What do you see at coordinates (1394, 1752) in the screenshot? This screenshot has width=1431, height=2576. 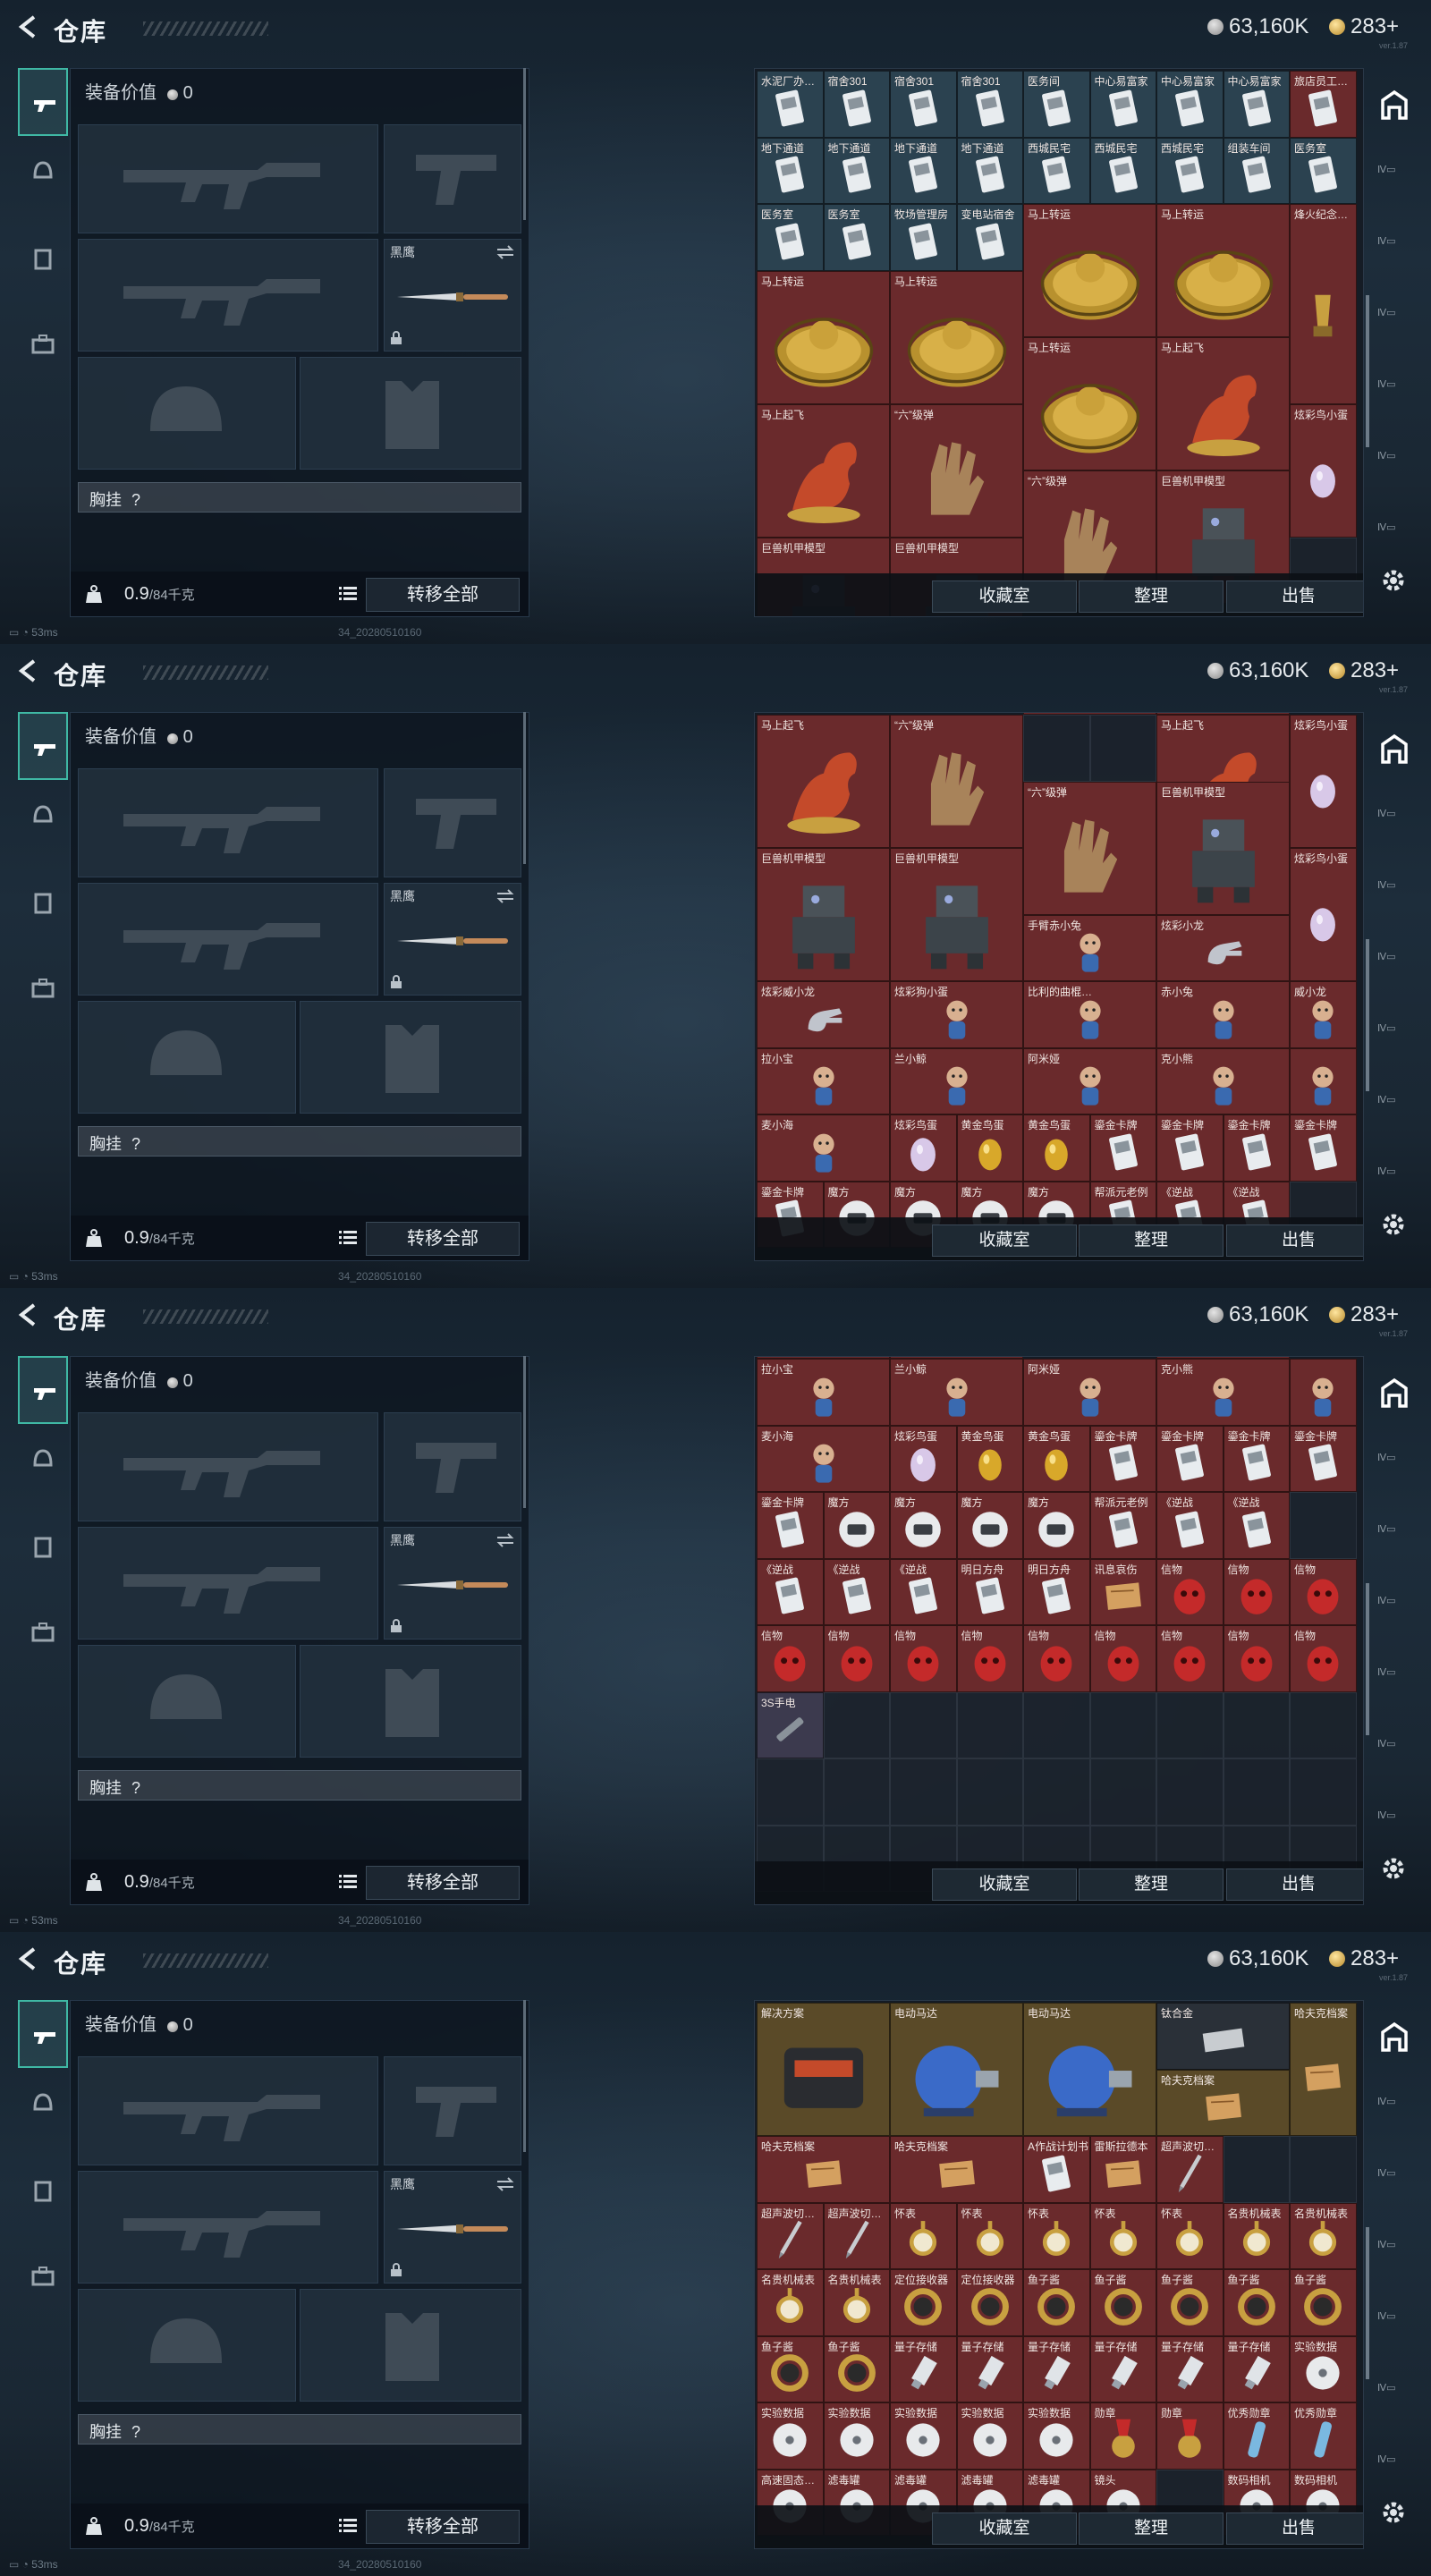 I see `tab-storage-8: Ⅳ▭` at bounding box center [1394, 1752].